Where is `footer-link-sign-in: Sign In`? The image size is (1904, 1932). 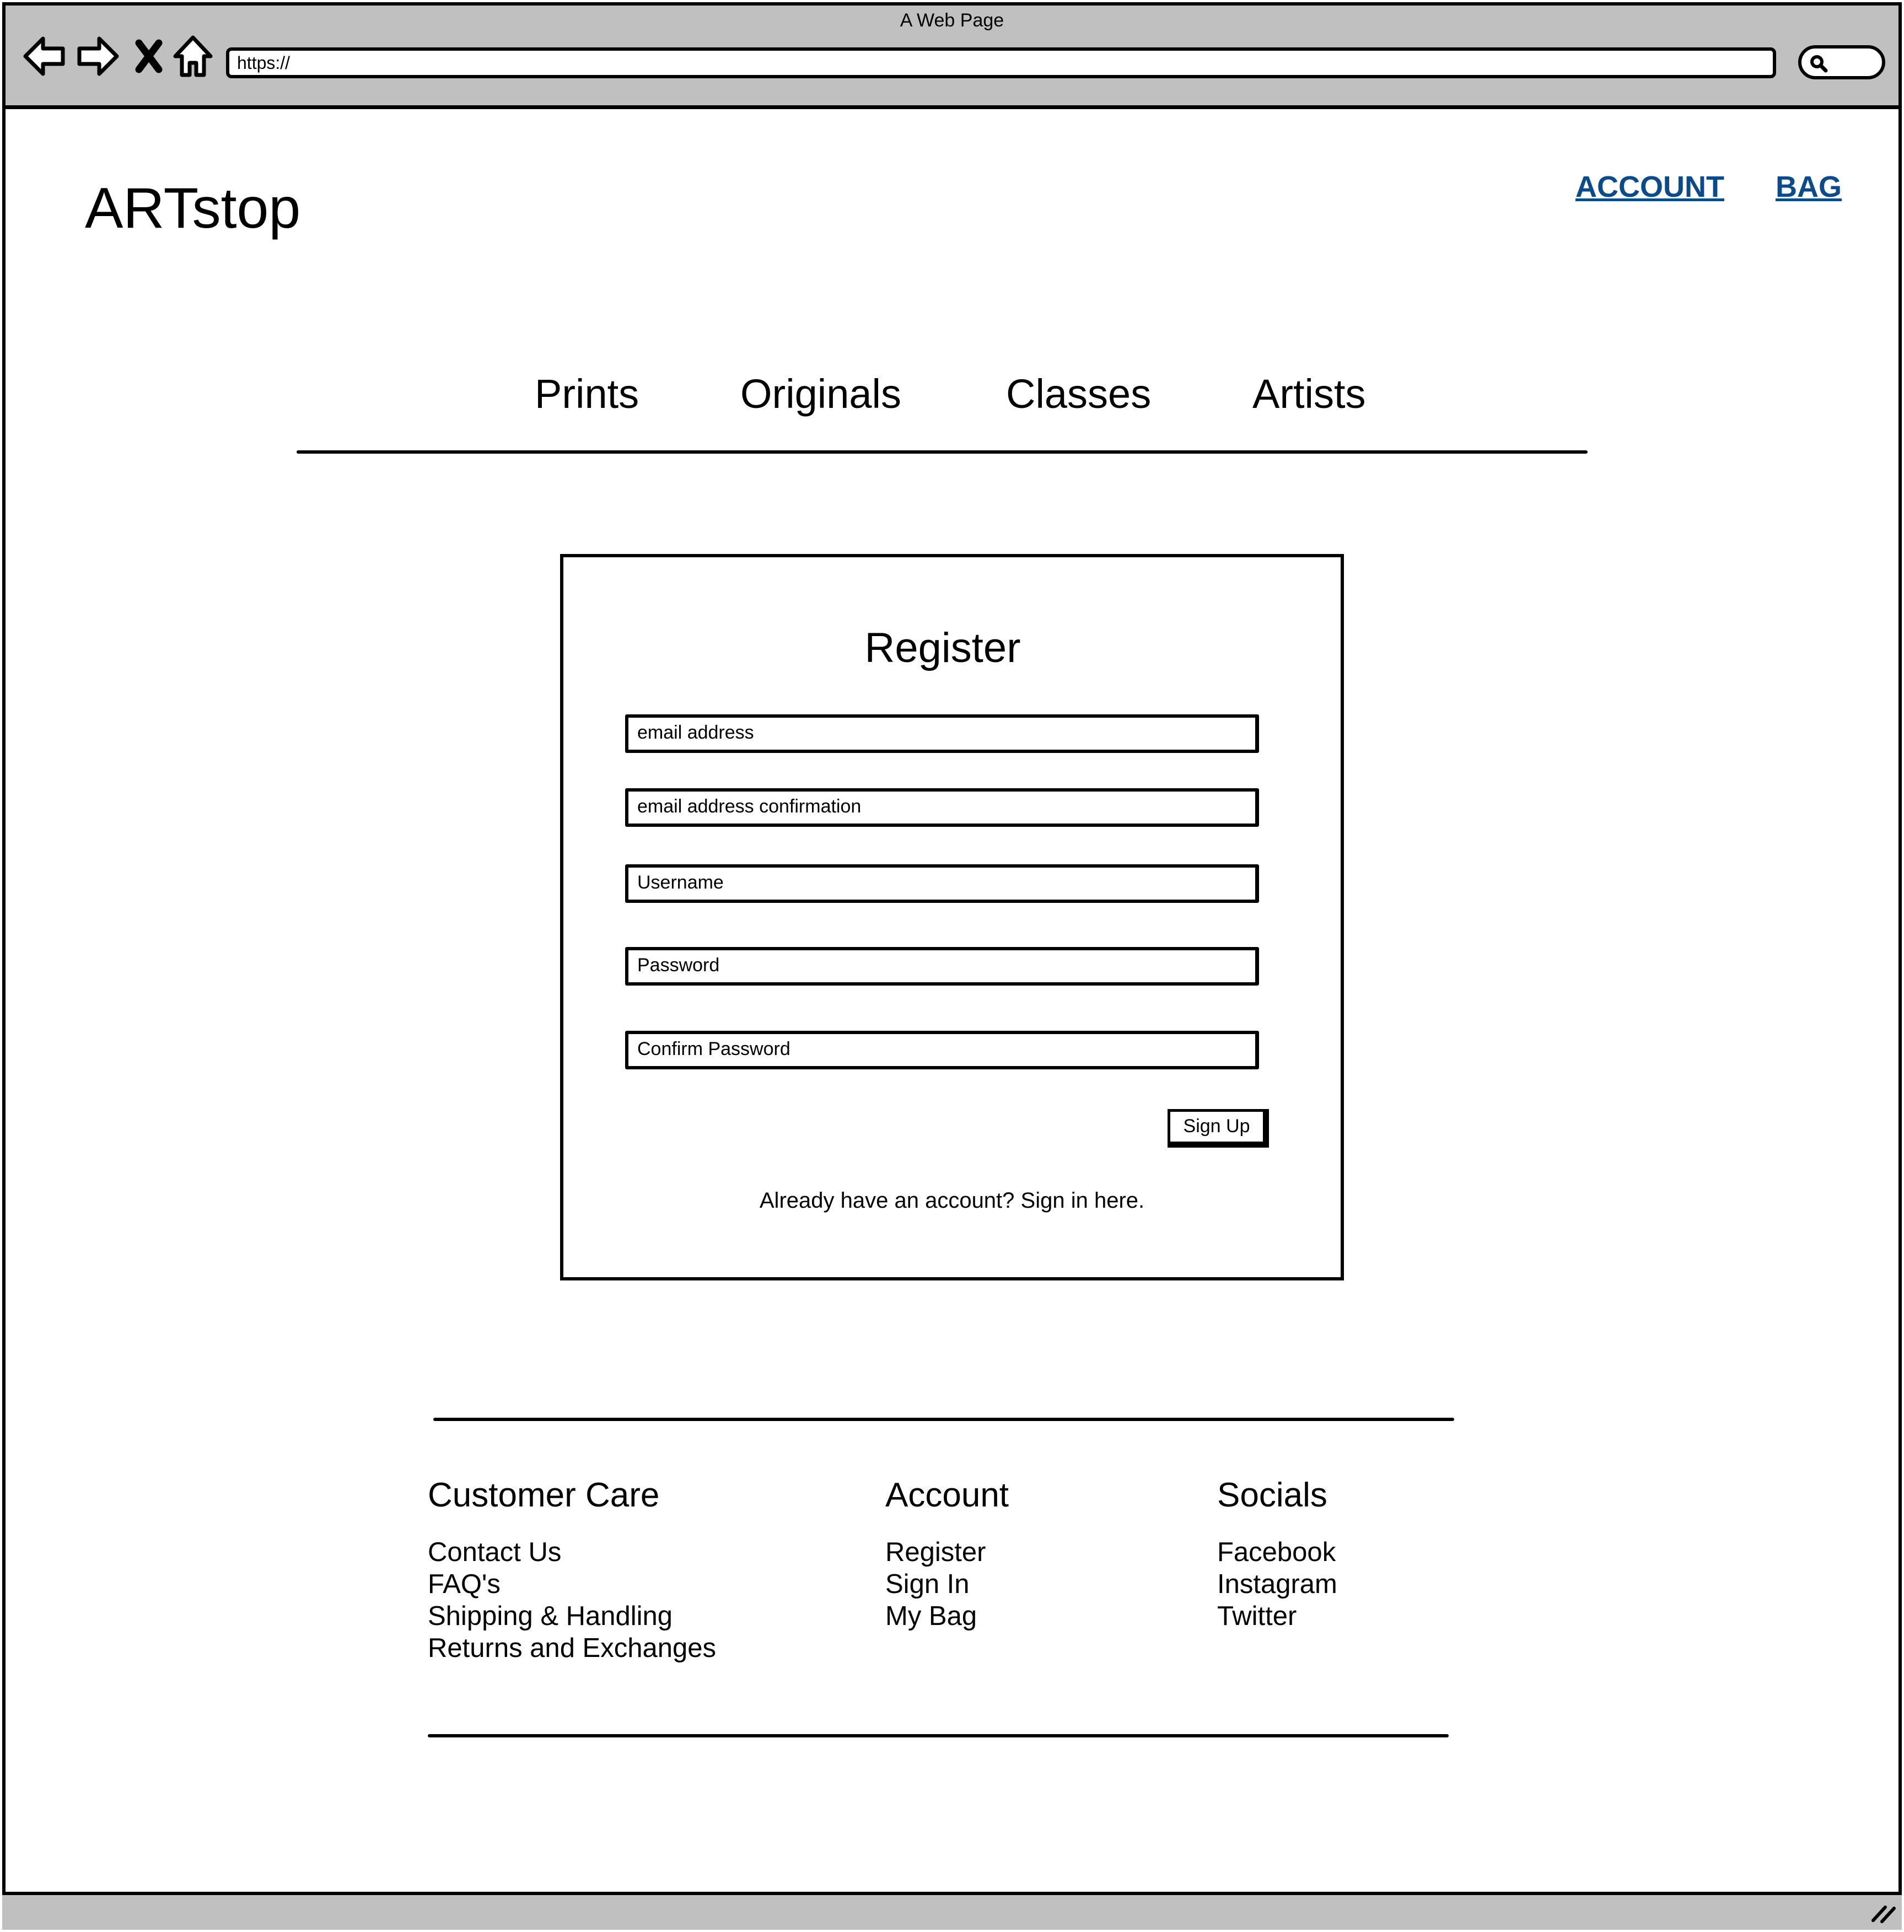 footer-link-sign-in: Sign In is located at coordinates (927, 1584).